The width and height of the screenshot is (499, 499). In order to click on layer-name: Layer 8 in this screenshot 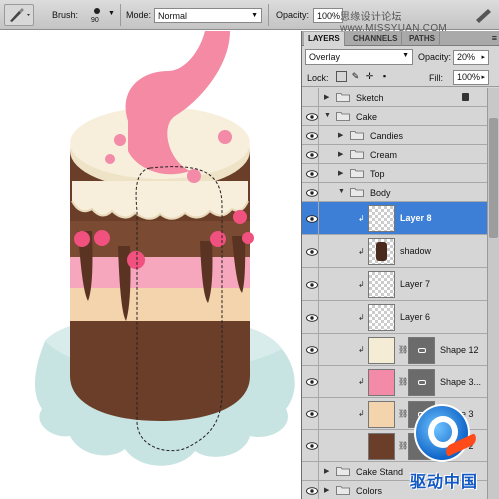, I will do `click(416, 218)`.